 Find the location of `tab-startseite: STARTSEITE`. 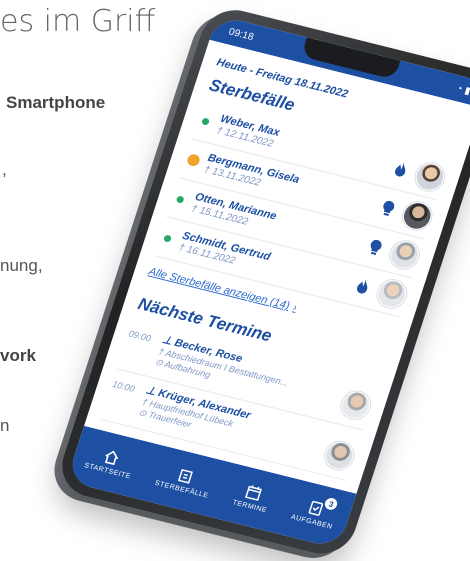

tab-startseite: STARTSEITE is located at coordinates (110, 462).